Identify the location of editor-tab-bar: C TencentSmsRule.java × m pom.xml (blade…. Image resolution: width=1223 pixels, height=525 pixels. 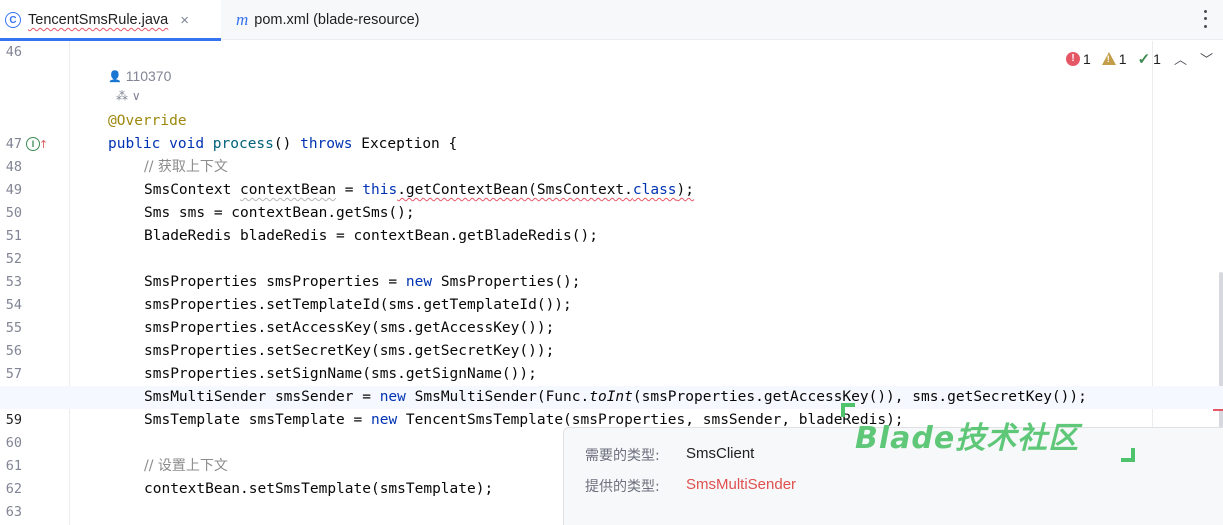
(611, 20).